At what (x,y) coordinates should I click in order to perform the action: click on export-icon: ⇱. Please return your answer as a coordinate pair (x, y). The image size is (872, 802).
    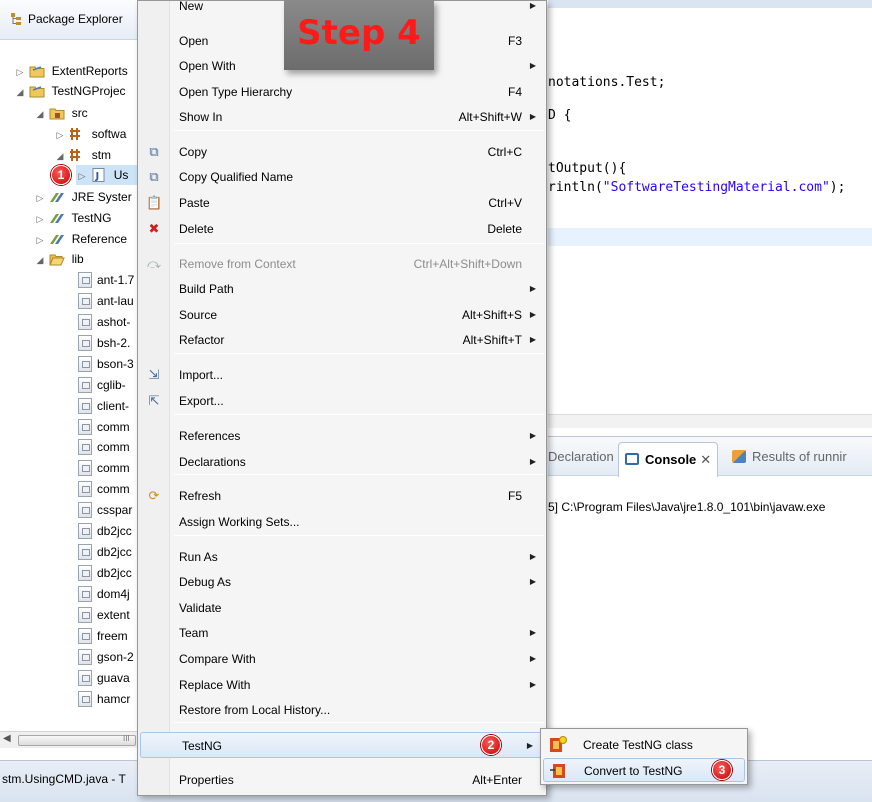
    Looking at the image, I should click on (154, 400).